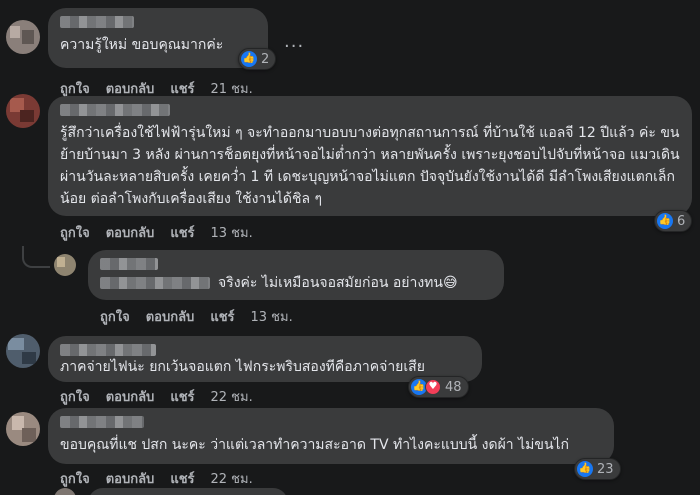  I want to click on reaction-summary: 👍 2, so click(257, 59).